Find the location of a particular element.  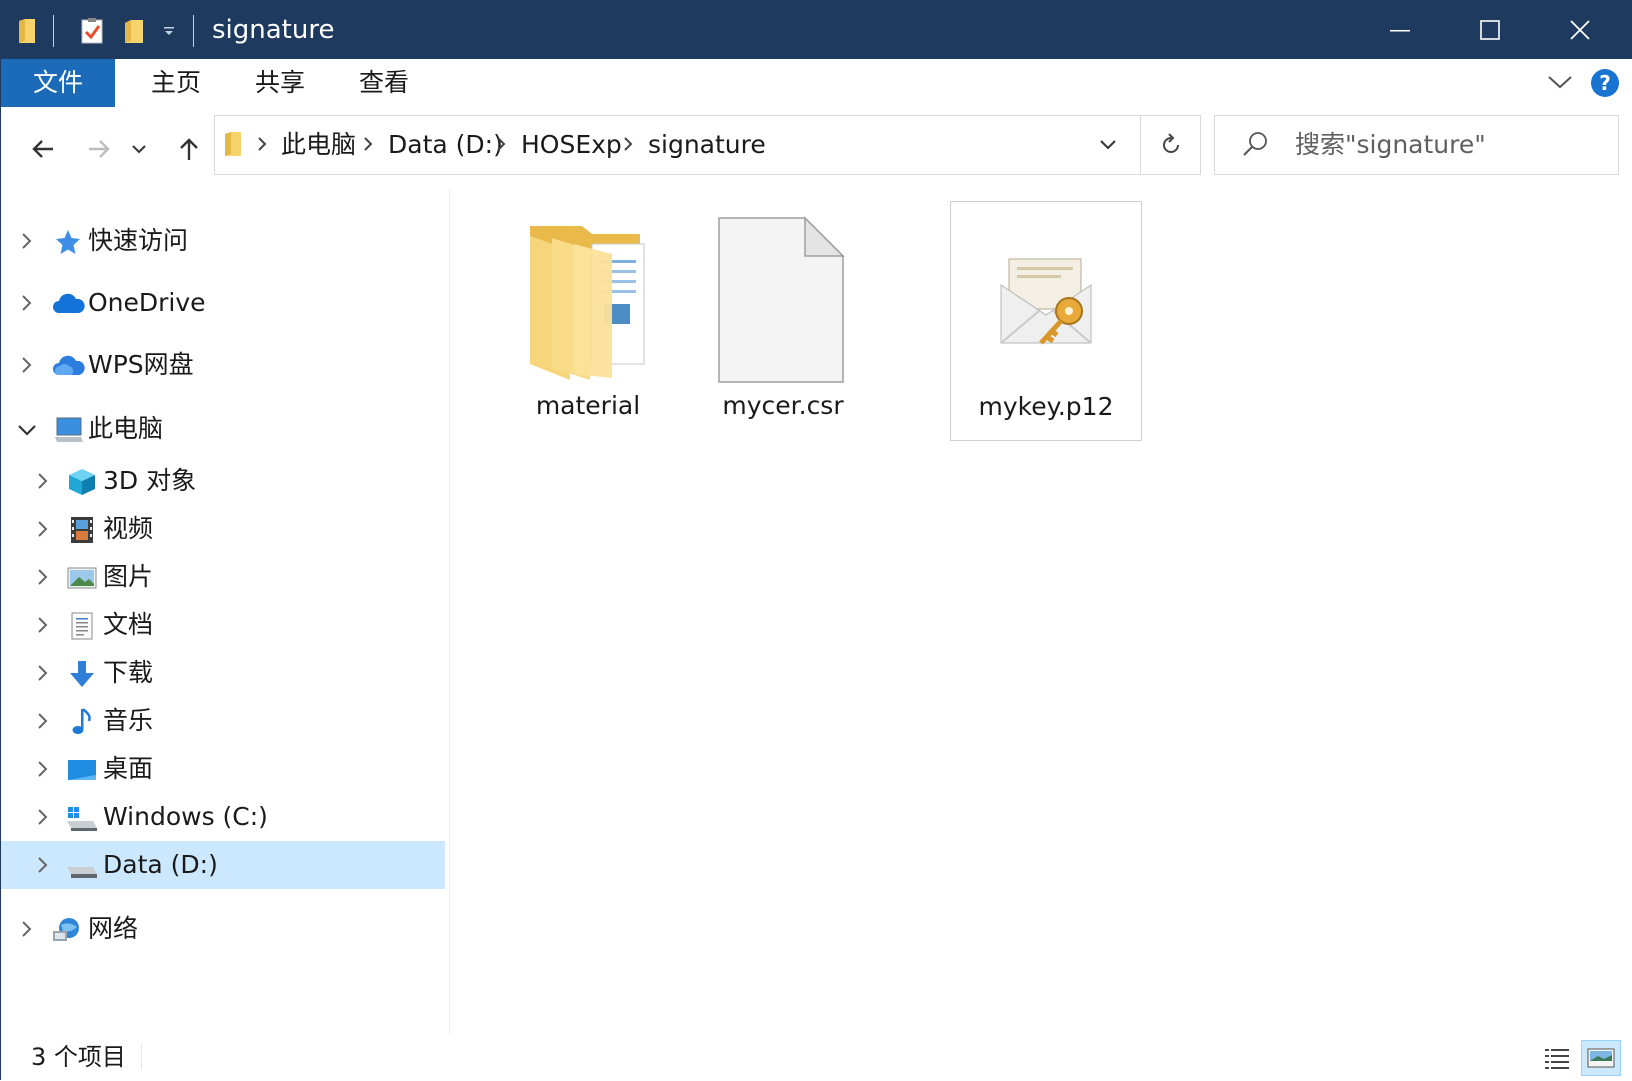

search-box: 搜索"signature" is located at coordinates (1416, 145).